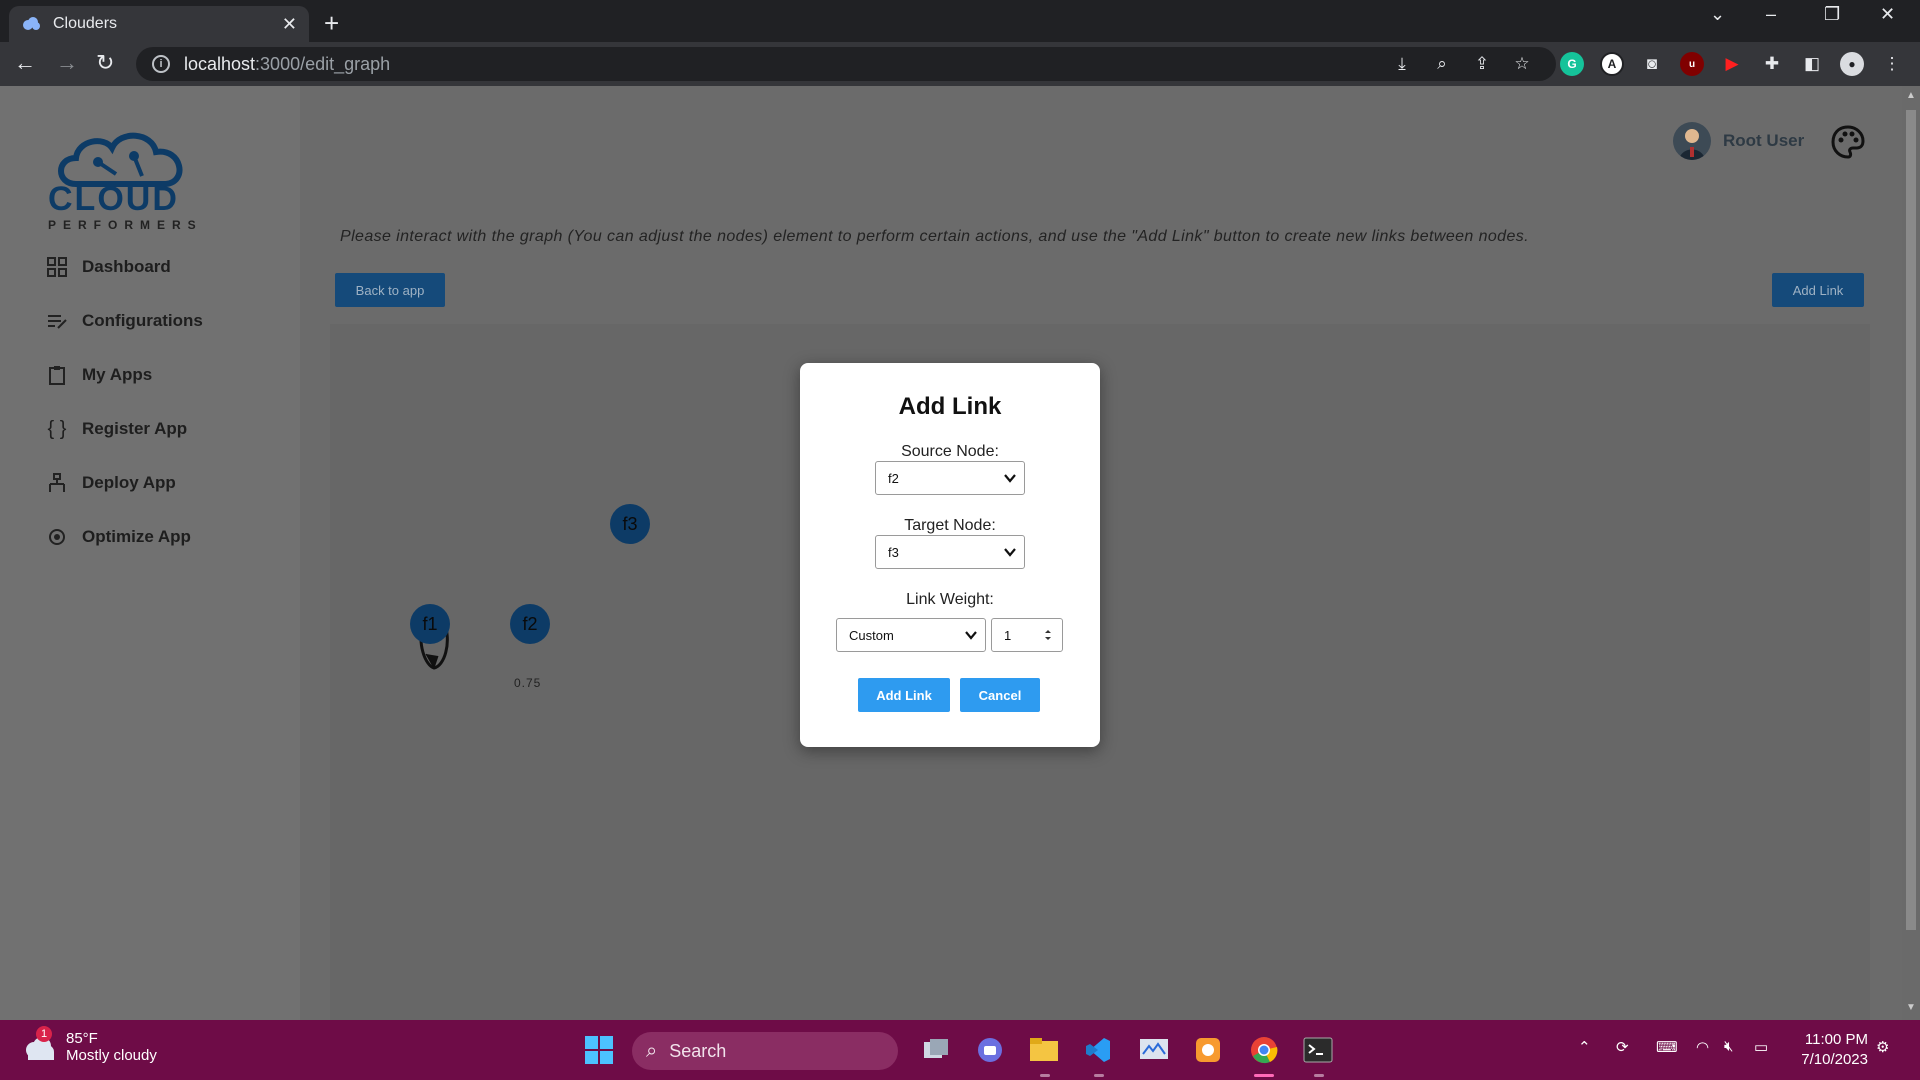  What do you see at coordinates (67, 63) in the screenshot?
I see `forward-arrow-icon: →` at bounding box center [67, 63].